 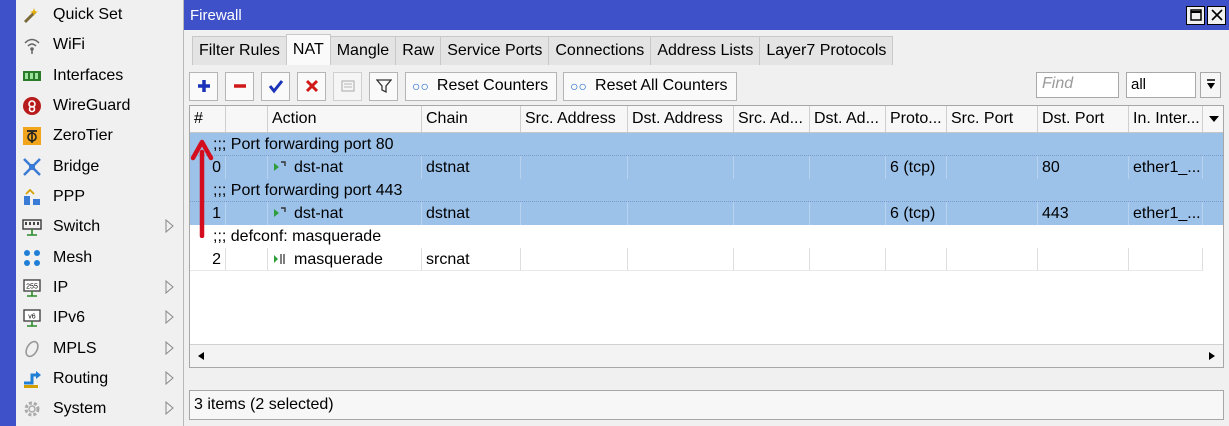 What do you see at coordinates (579, 86) in the screenshot?
I see `reset-icon: ○○` at bounding box center [579, 86].